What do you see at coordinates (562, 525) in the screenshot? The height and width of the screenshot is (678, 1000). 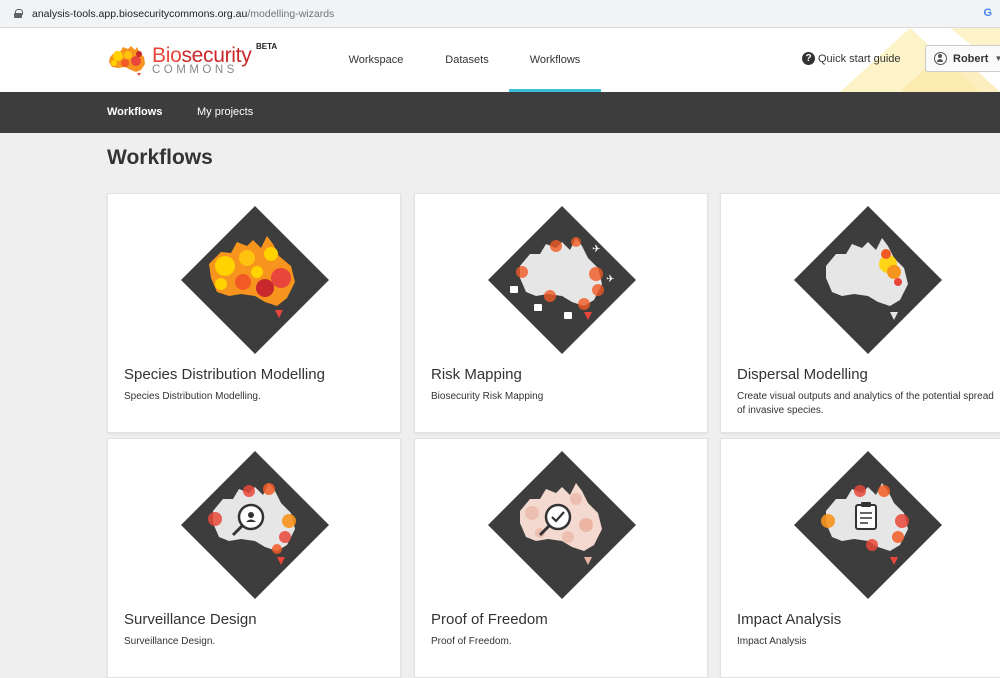 I see `proof-checkmark-icon` at bounding box center [562, 525].